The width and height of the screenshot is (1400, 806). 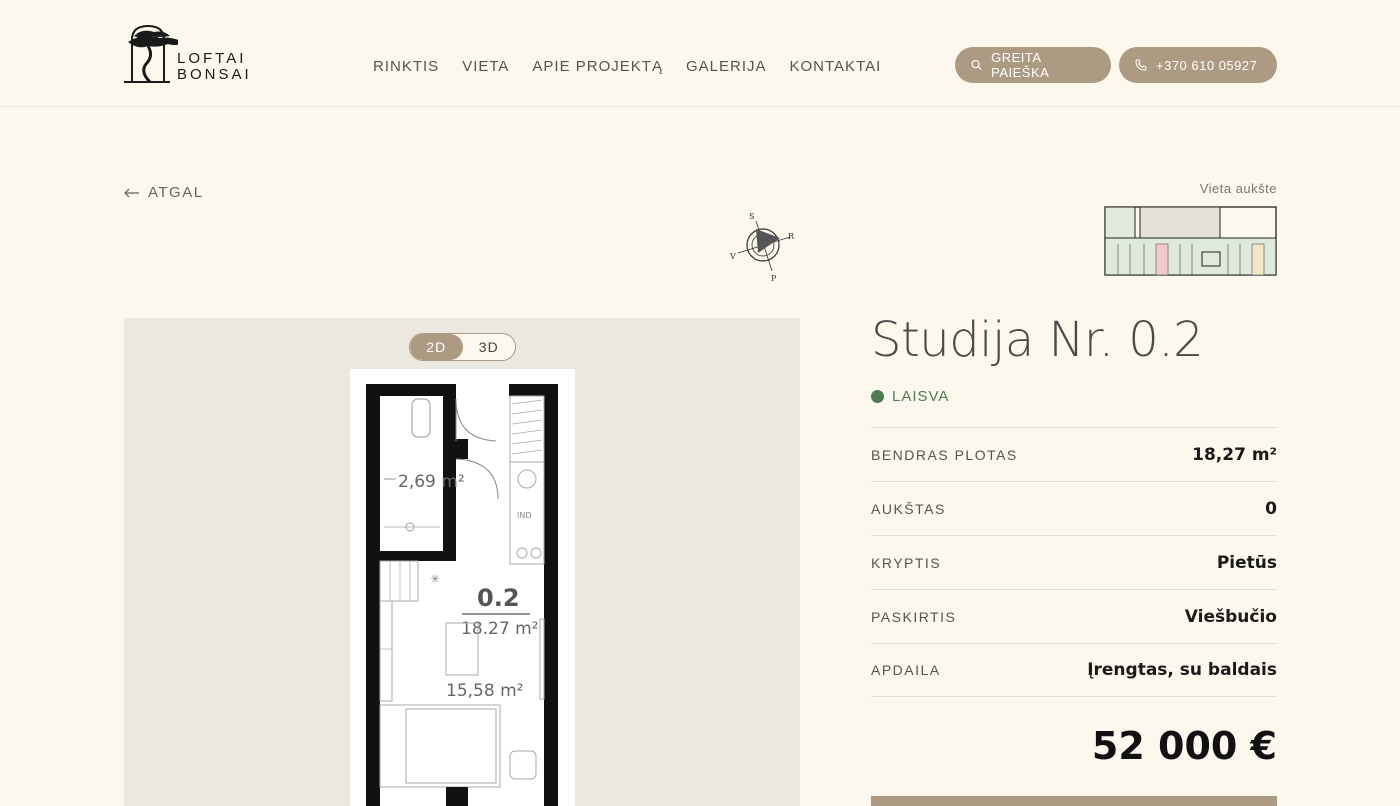 What do you see at coordinates (214, 74) in the screenshot?
I see `brand-line-2: BONSAI` at bounding box center [214, 74].